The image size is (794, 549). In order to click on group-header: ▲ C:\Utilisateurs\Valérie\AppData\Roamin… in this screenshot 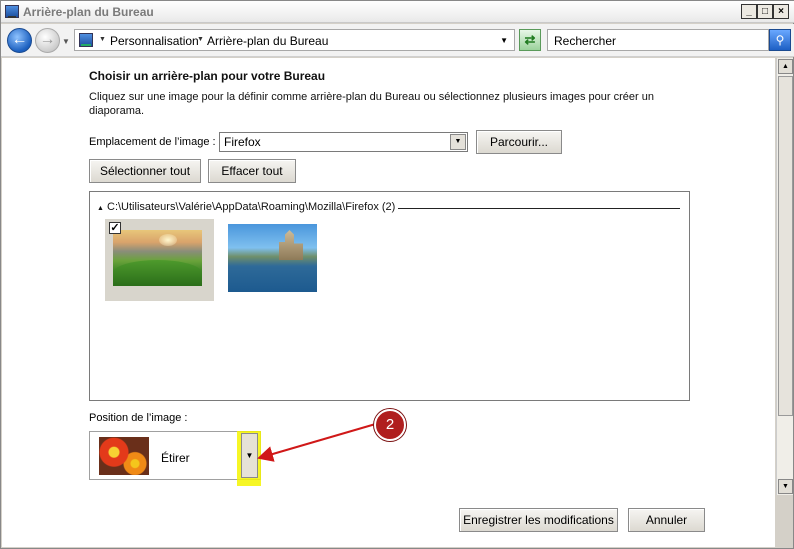, I will do `click(246, 207)`.